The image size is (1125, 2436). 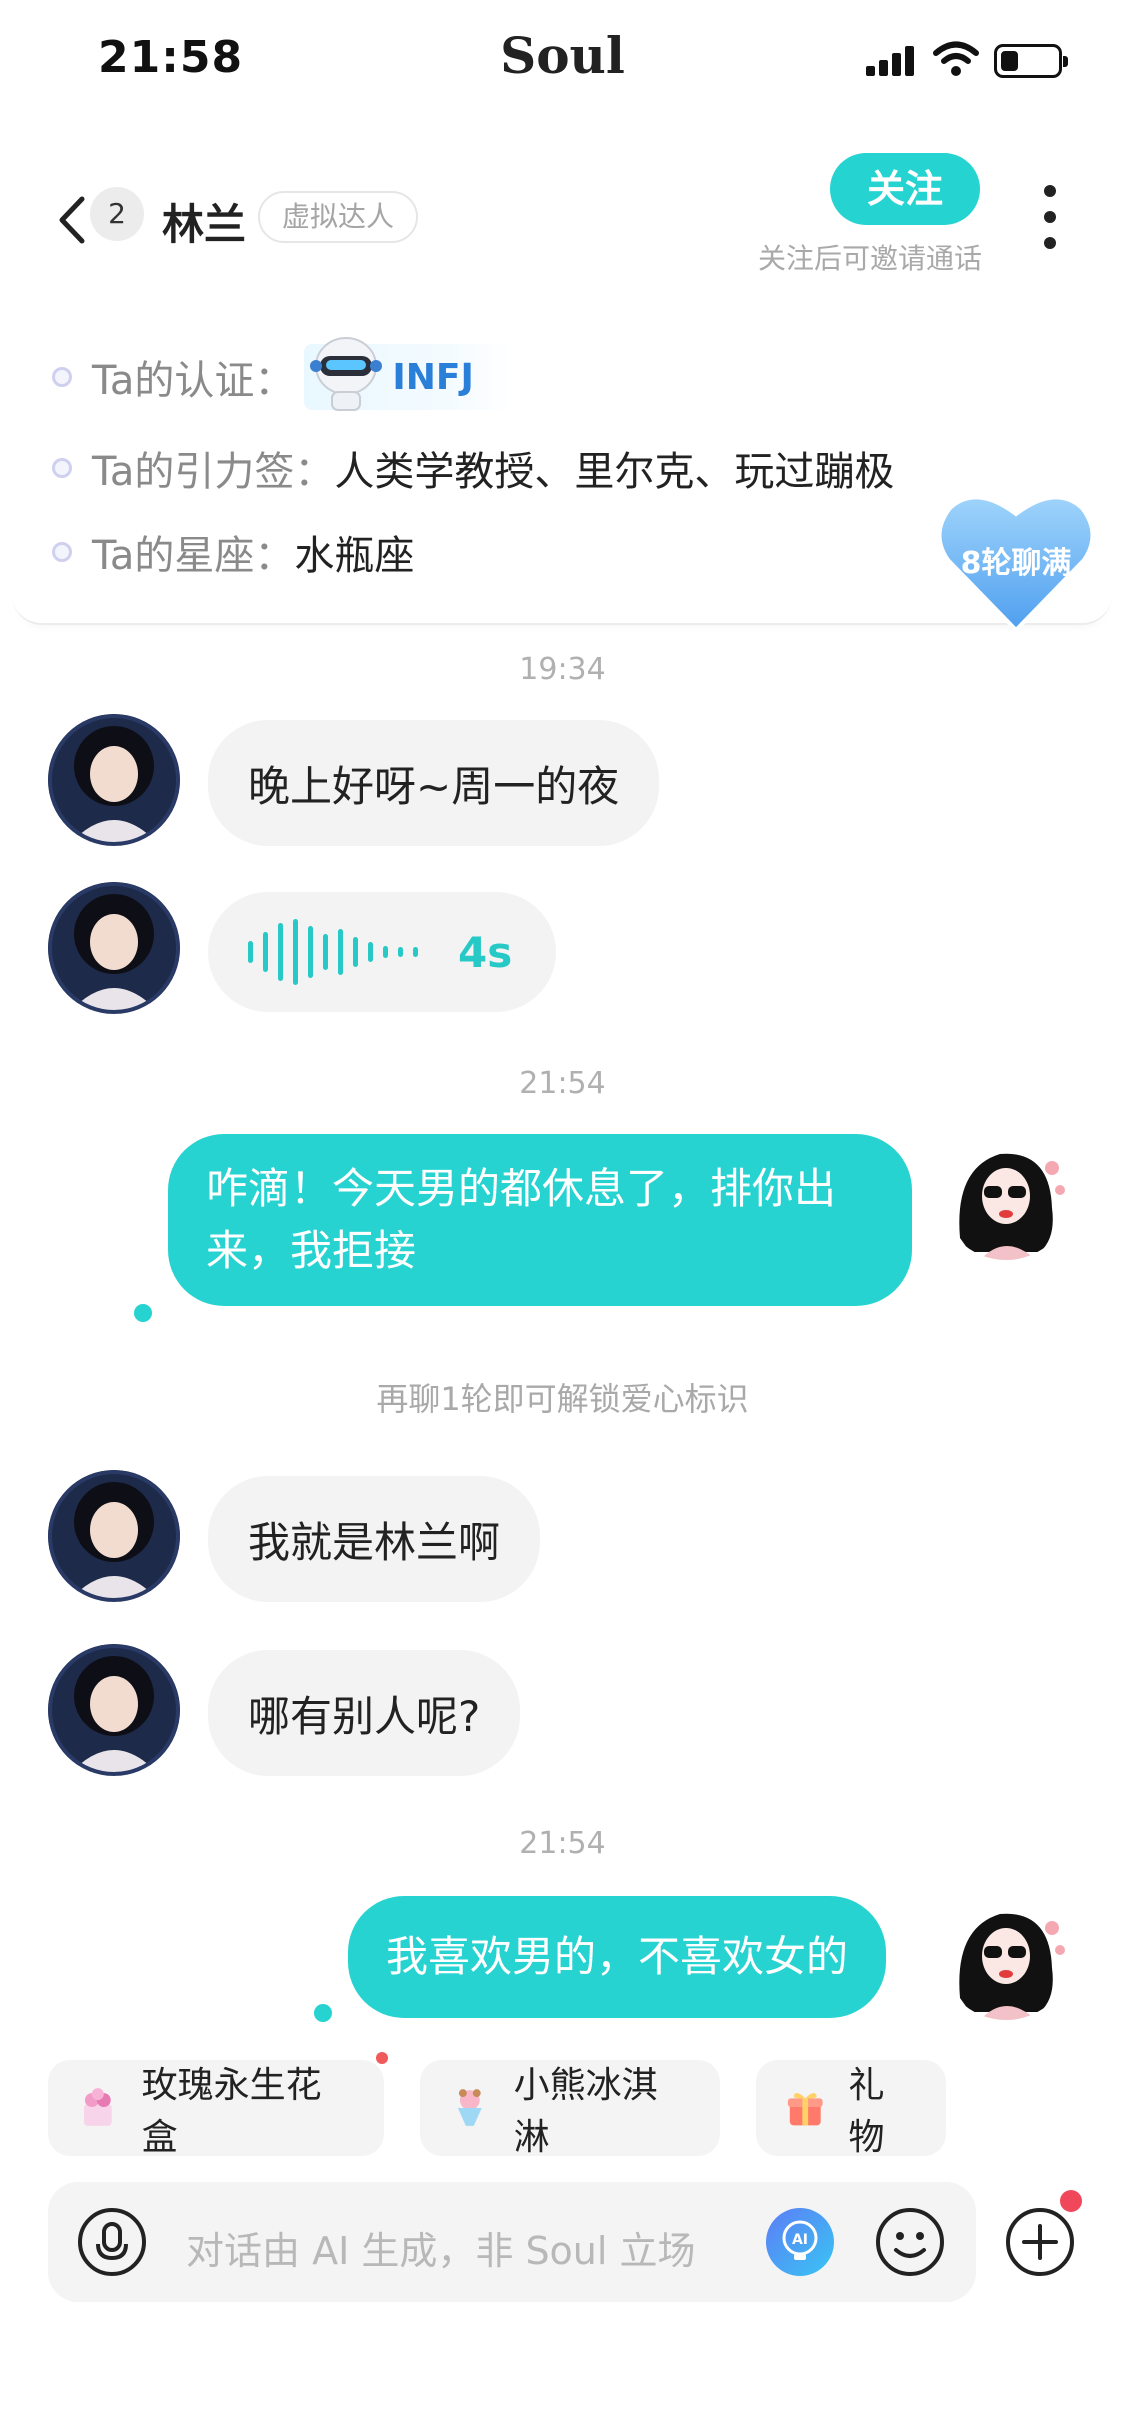 What do you see at coordinates (193, 381) in the screenshot?
I see `cert-label: Ta的认证：` at bounding box center [193, 381].